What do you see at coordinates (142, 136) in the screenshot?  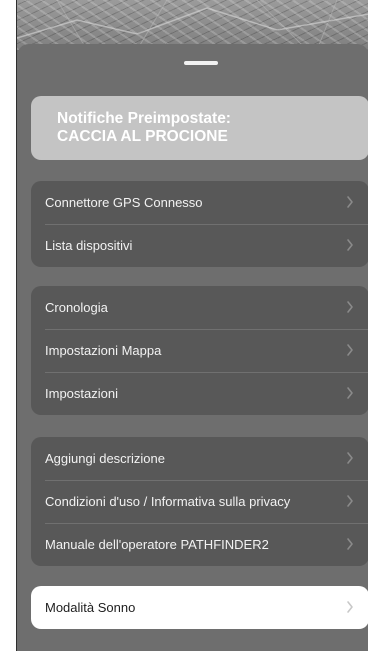 I see `preset-notifications-value: CACCIA AL PROCIONE` at bounding box center [142, 136].